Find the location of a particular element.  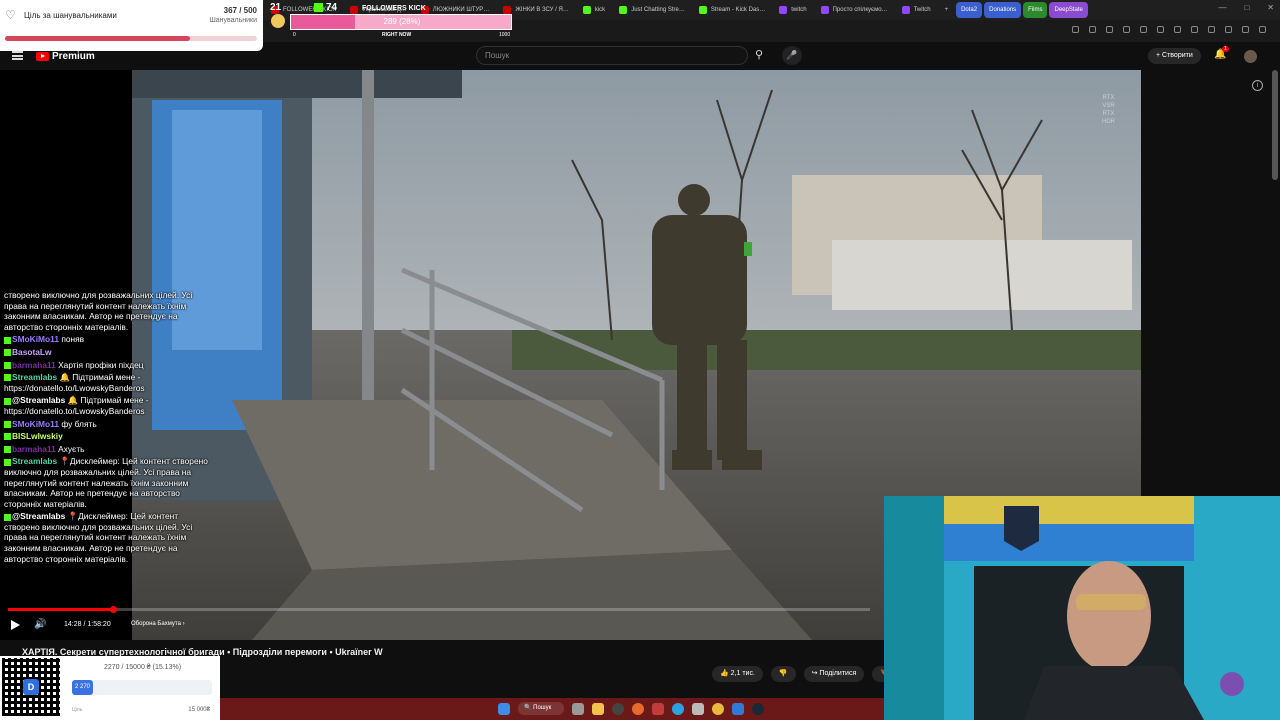

microphone-icon: 🎤 is located at coordinates (792, 55).